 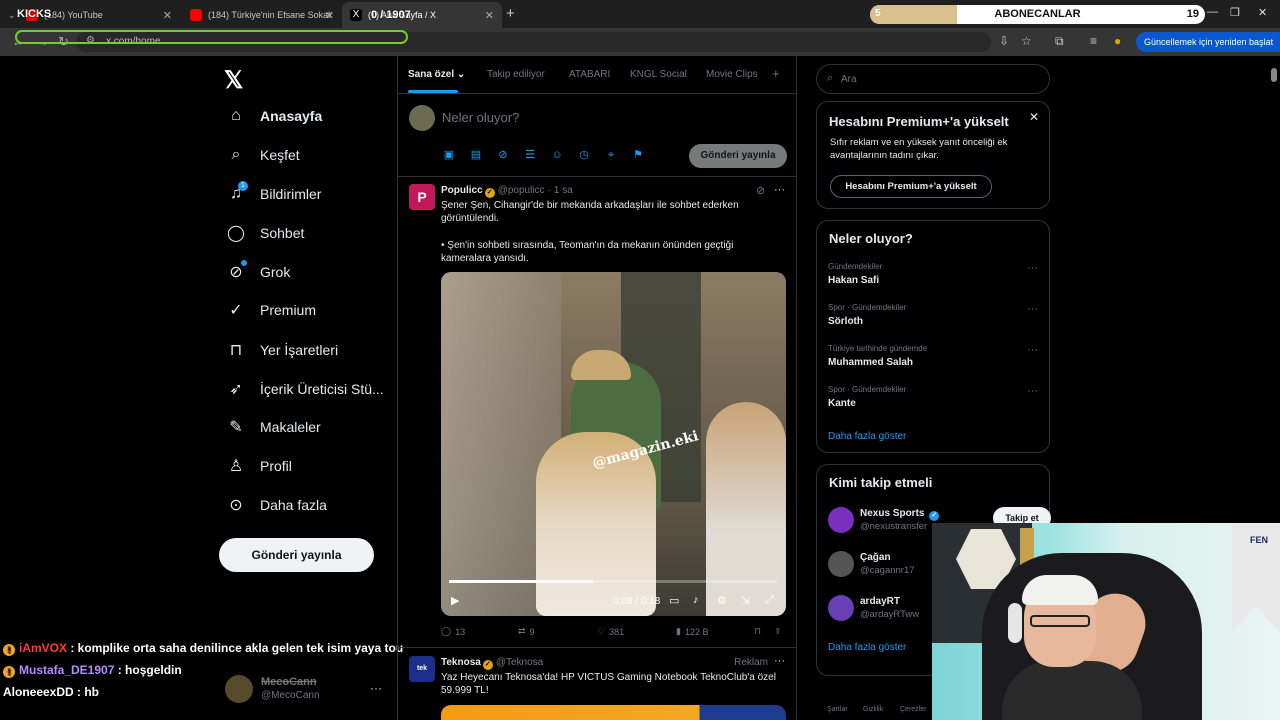 I want to click on add-tab-icon: +, so click(x=776, y=73).